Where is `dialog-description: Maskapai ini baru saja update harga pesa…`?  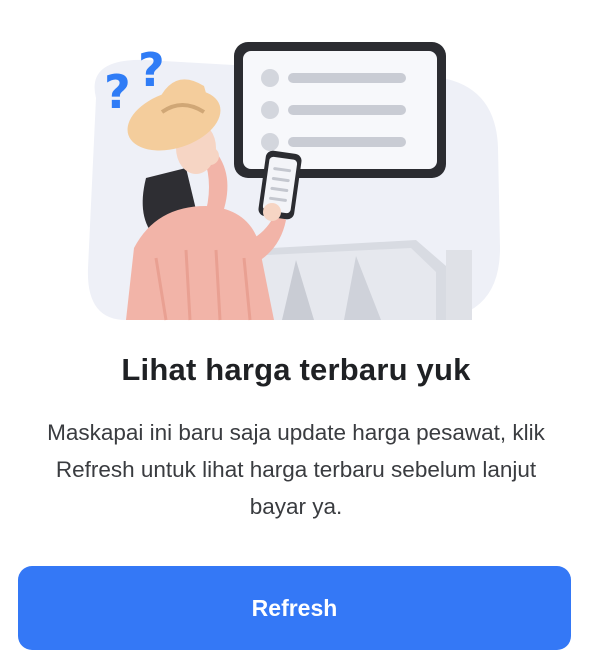
dialog-description: Maskapai ini baru saja update harga pesa… is located at coordinates (296, 469).